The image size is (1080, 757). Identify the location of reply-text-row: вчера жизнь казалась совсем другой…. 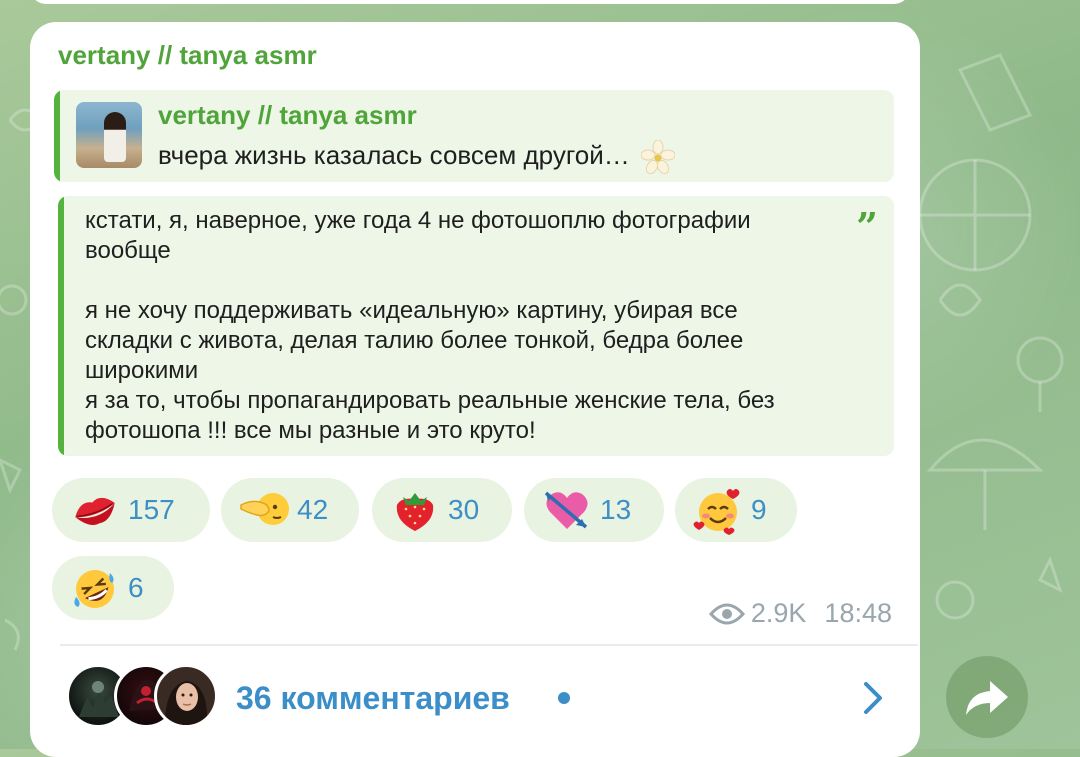
(416, 157).